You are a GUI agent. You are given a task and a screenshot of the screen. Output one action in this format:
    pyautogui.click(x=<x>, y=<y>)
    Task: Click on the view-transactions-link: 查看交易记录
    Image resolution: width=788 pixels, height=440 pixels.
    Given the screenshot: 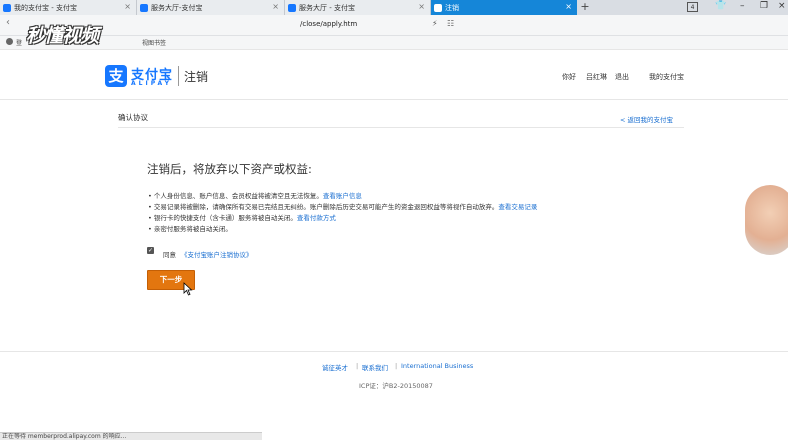 What is the action you would take?
    pyautogui.click(x=517, y=207)
    